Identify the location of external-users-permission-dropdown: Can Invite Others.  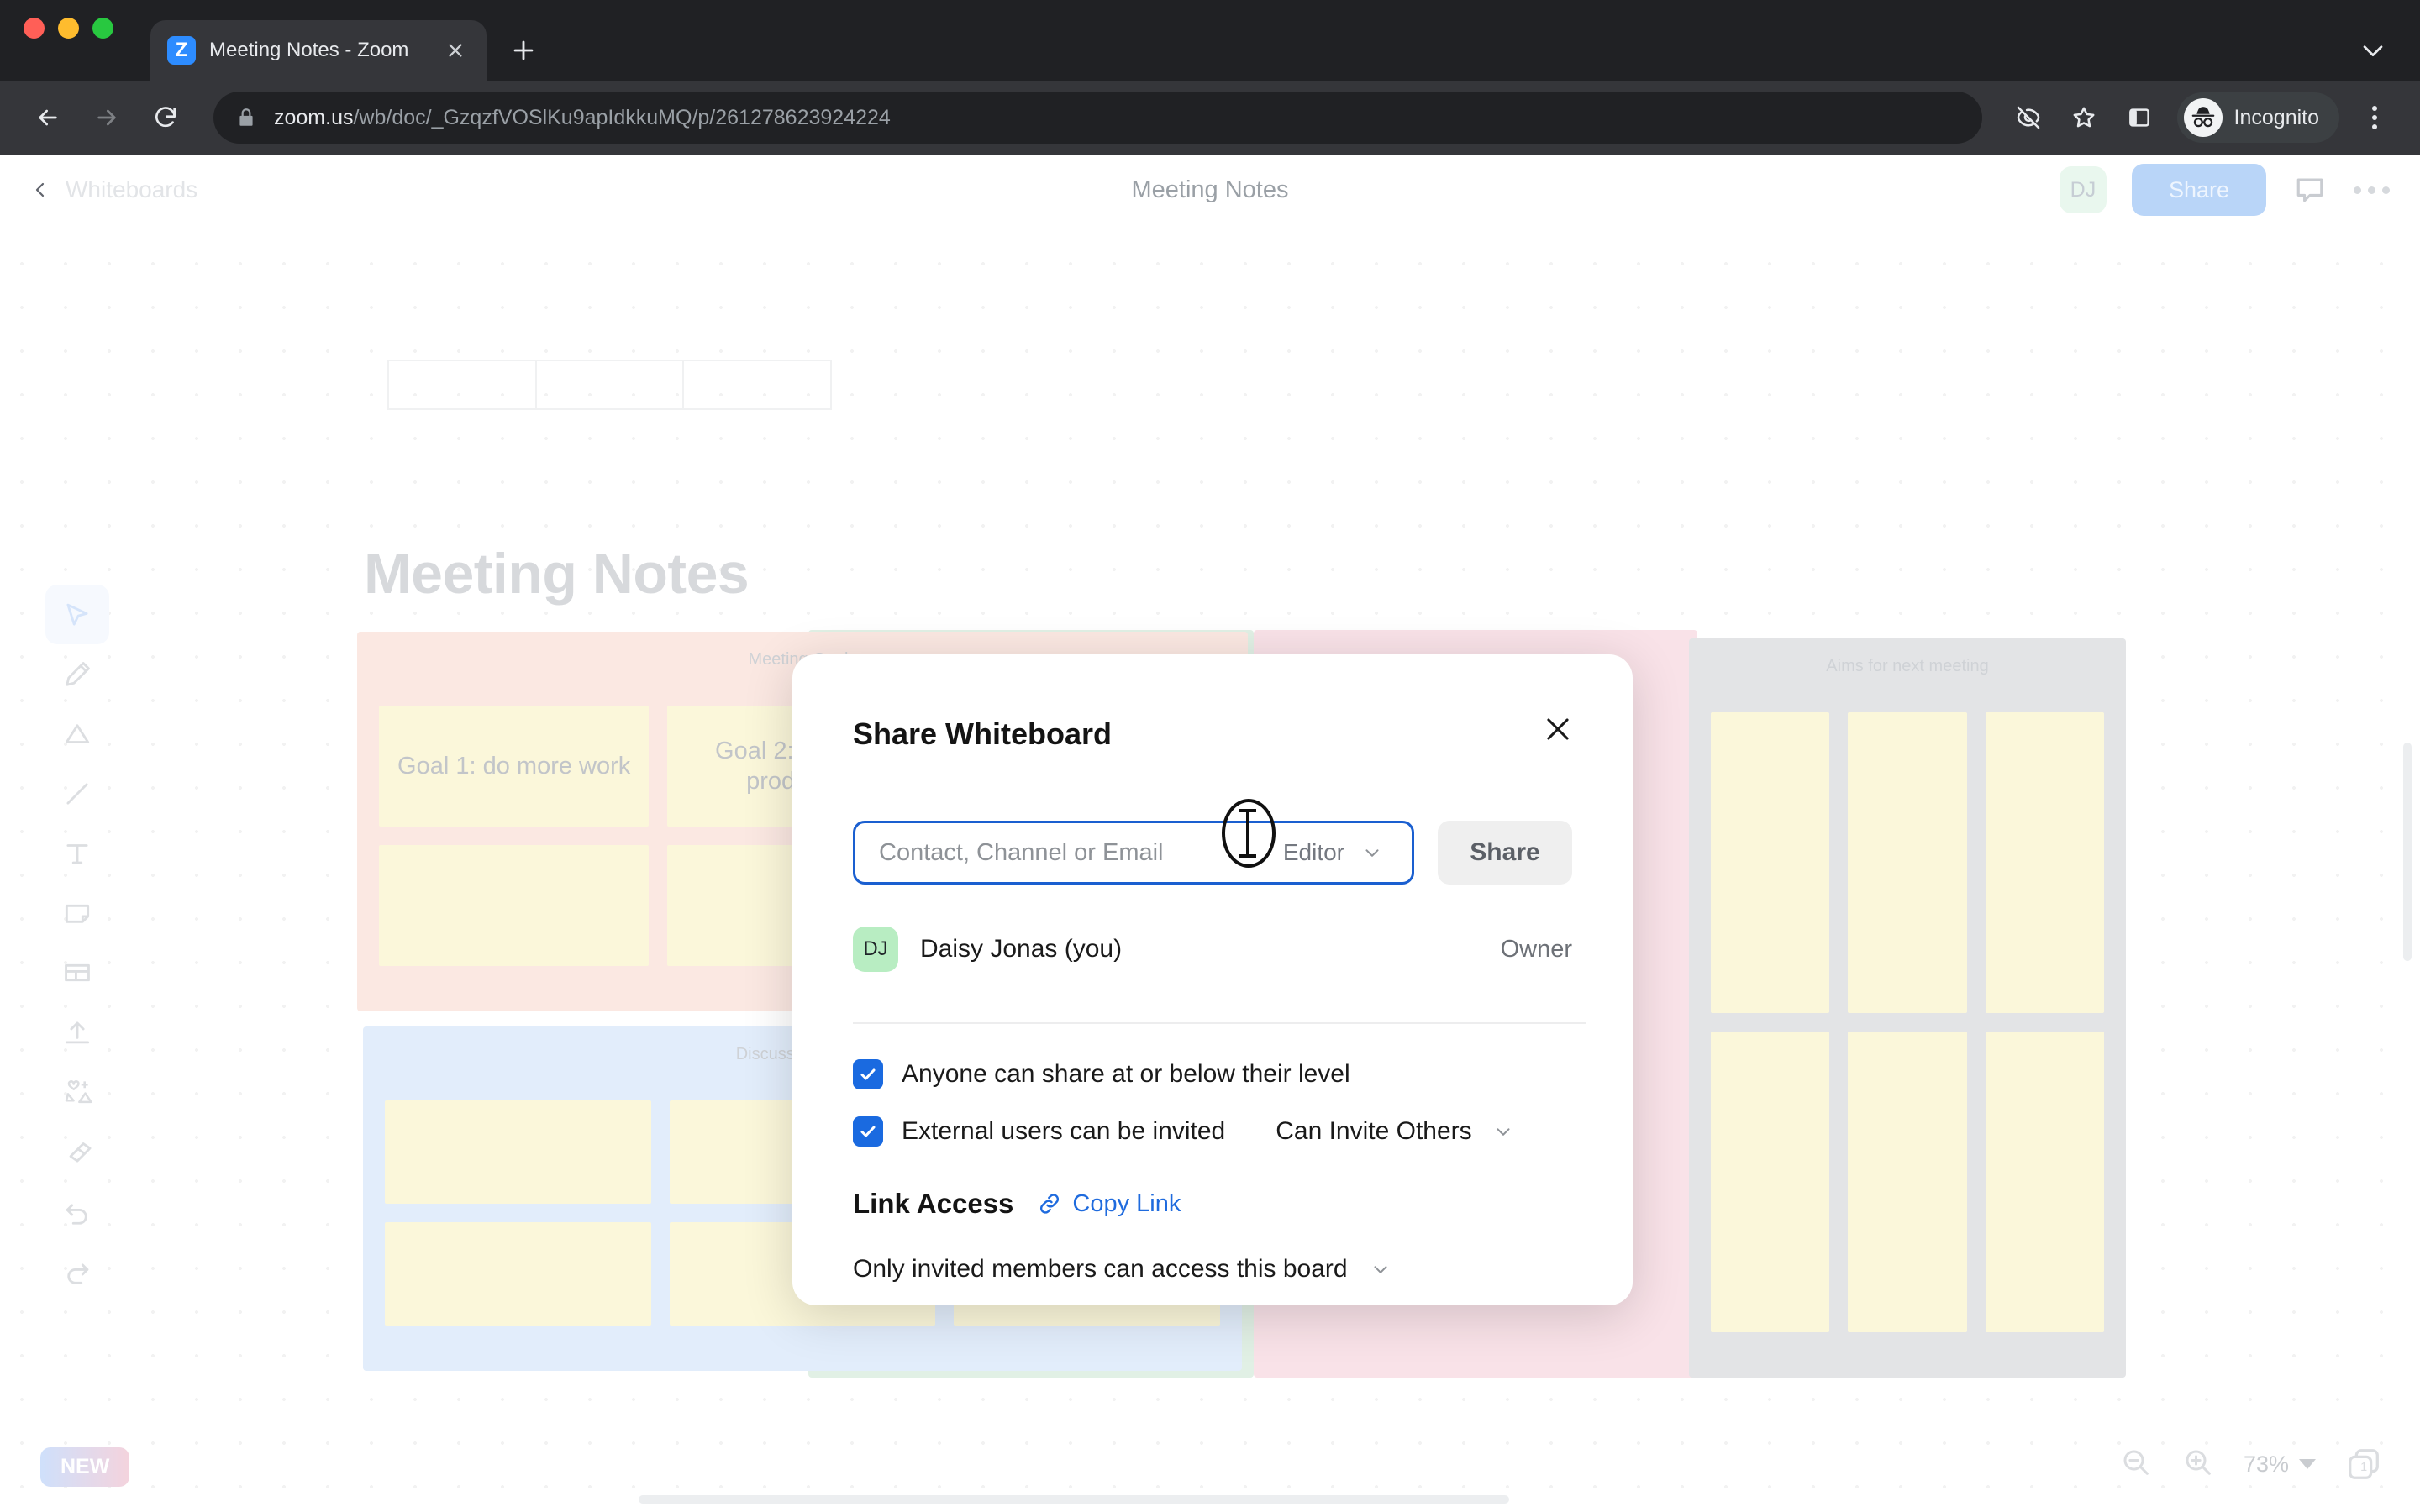
(1394, 1131).